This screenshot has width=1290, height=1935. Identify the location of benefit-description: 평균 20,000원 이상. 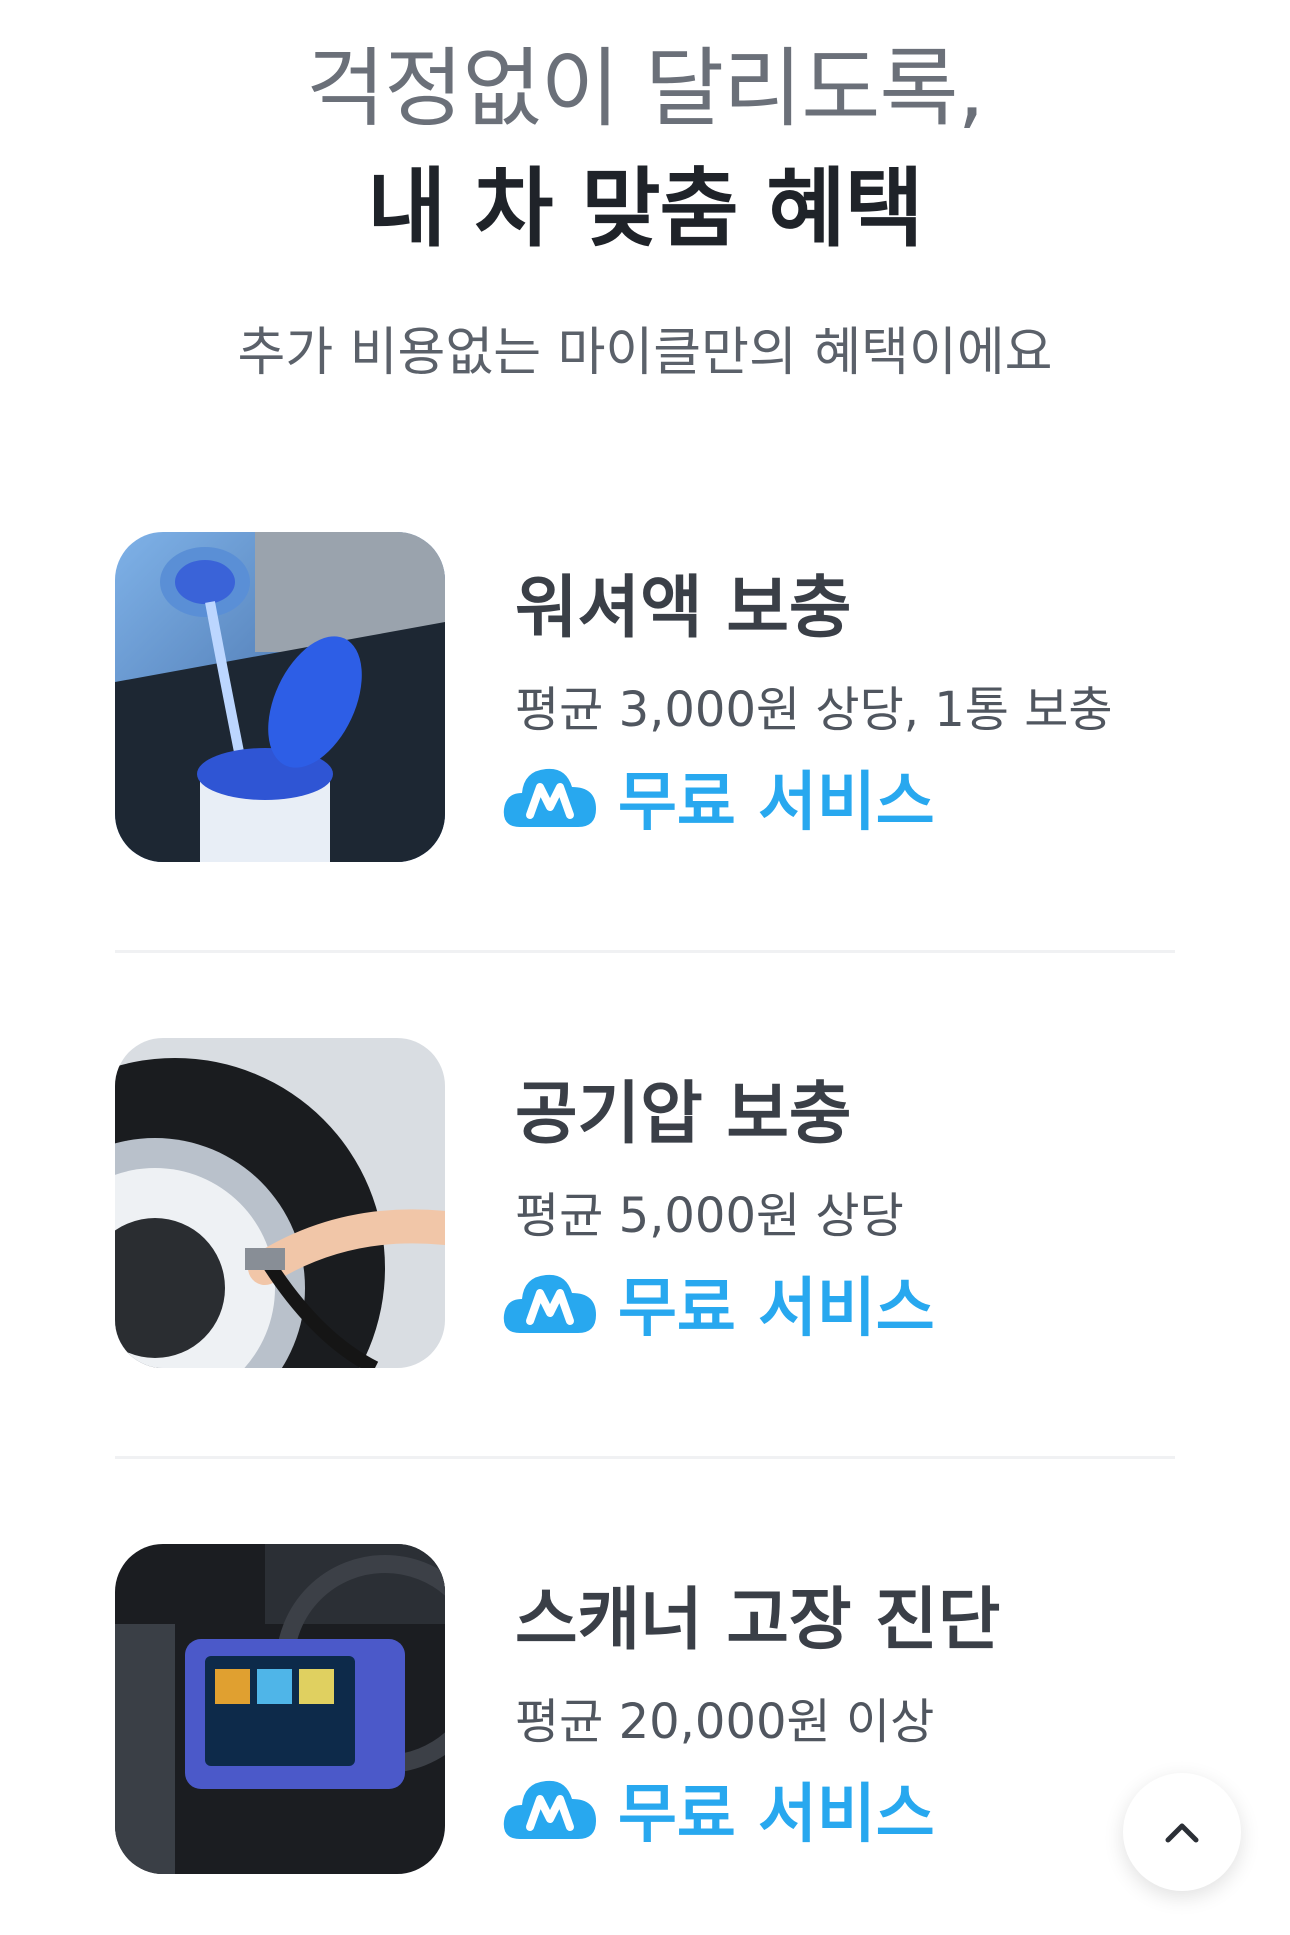
(725, 1722).